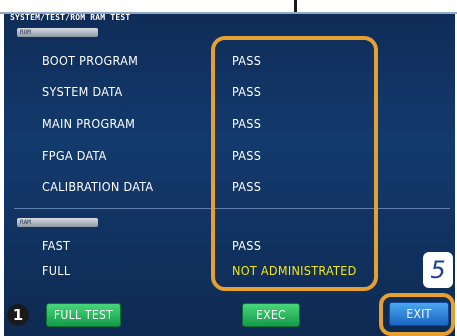  Describe the element at coordinates (70, 17) in the screenshot. I see `screen-title: SYSTEM/TEST/ROM RAM TEST` at that location.